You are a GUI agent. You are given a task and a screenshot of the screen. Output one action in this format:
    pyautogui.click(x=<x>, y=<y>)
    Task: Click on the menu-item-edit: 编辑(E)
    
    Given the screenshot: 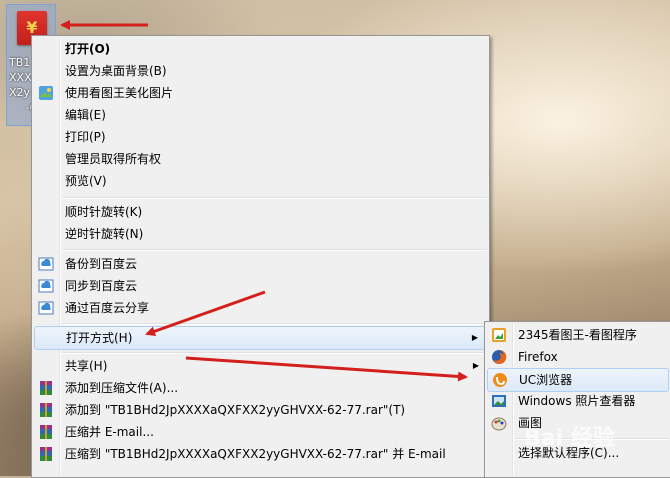 What is the action you would take?
    pyautogui.click(x=260, y=115)
    